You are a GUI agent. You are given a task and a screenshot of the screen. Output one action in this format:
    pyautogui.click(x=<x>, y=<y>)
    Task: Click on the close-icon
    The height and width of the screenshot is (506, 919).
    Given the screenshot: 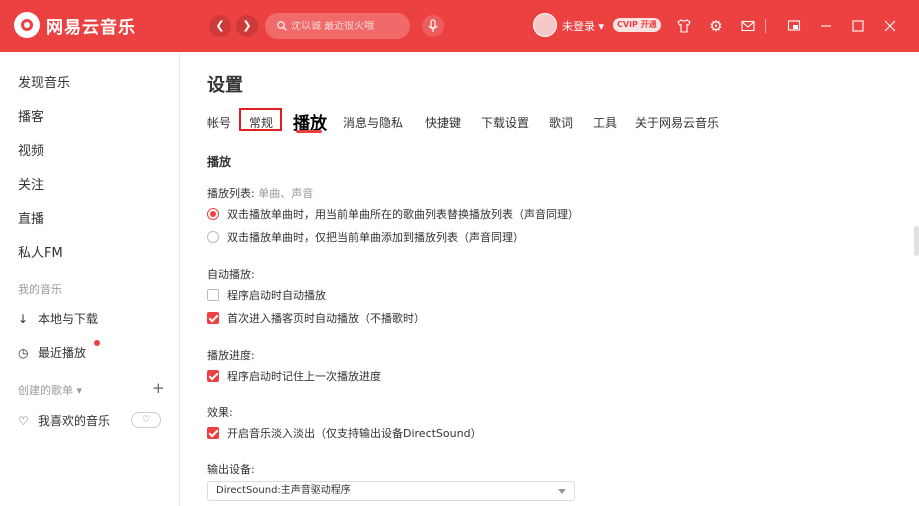 What is the action you would take?
    pyautogui.click(x=890, y=26)
    